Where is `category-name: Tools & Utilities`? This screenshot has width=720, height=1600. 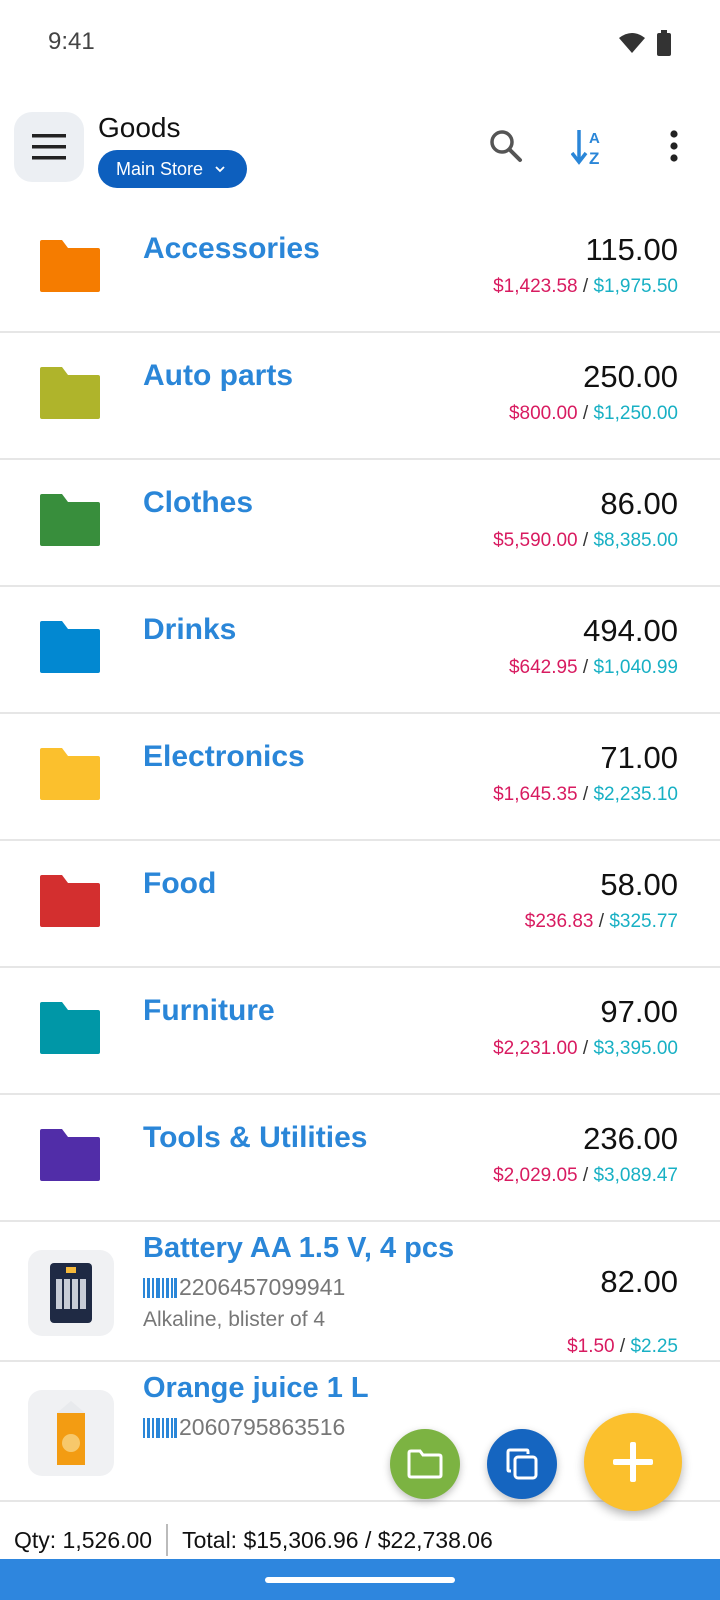 category-name: Tools & Utilities is located at coordinates (255, 1137).